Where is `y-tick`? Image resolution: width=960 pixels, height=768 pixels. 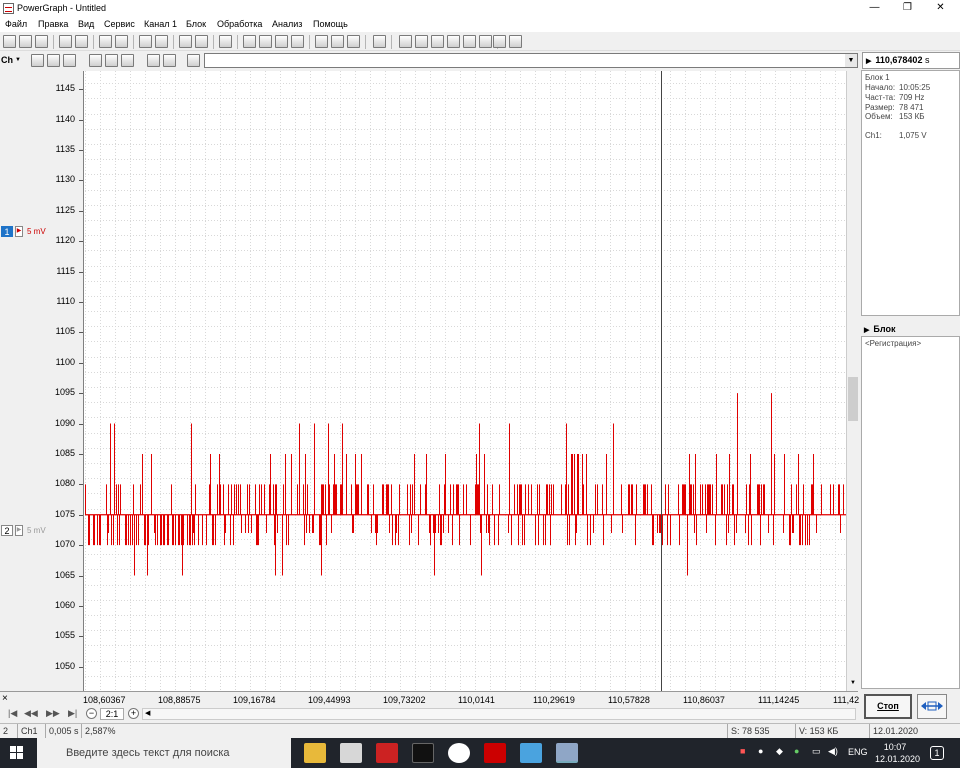 y-tick is located at coordinates (81, 363).